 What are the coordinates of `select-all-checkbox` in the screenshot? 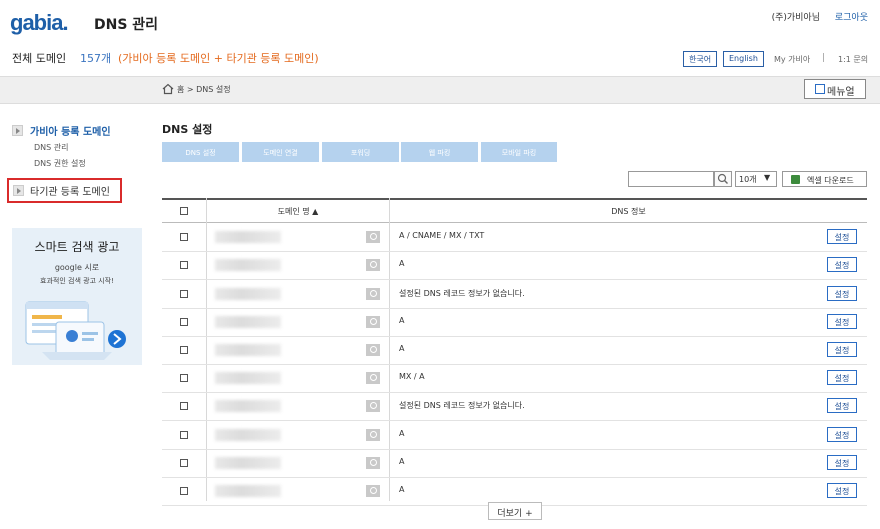 It's located at (184, 211).